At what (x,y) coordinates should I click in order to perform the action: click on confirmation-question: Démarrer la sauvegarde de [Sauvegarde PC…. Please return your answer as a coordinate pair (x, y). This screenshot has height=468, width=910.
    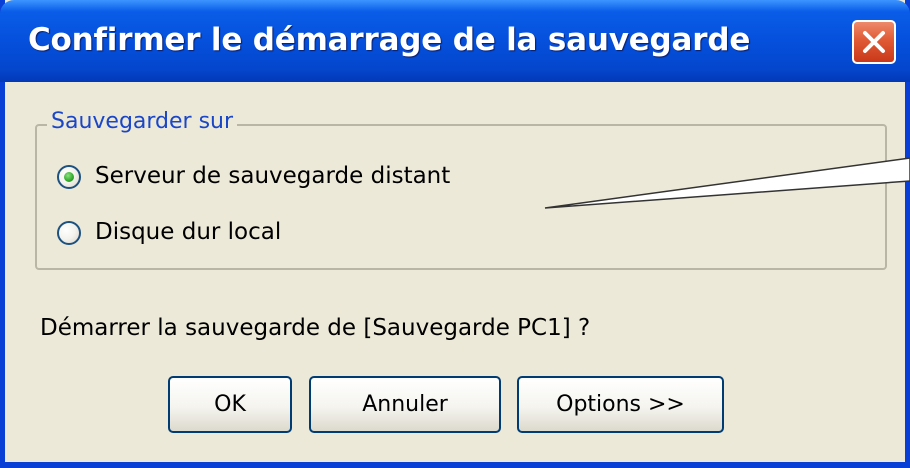
    Looking at the image, I should click on (315, 328).